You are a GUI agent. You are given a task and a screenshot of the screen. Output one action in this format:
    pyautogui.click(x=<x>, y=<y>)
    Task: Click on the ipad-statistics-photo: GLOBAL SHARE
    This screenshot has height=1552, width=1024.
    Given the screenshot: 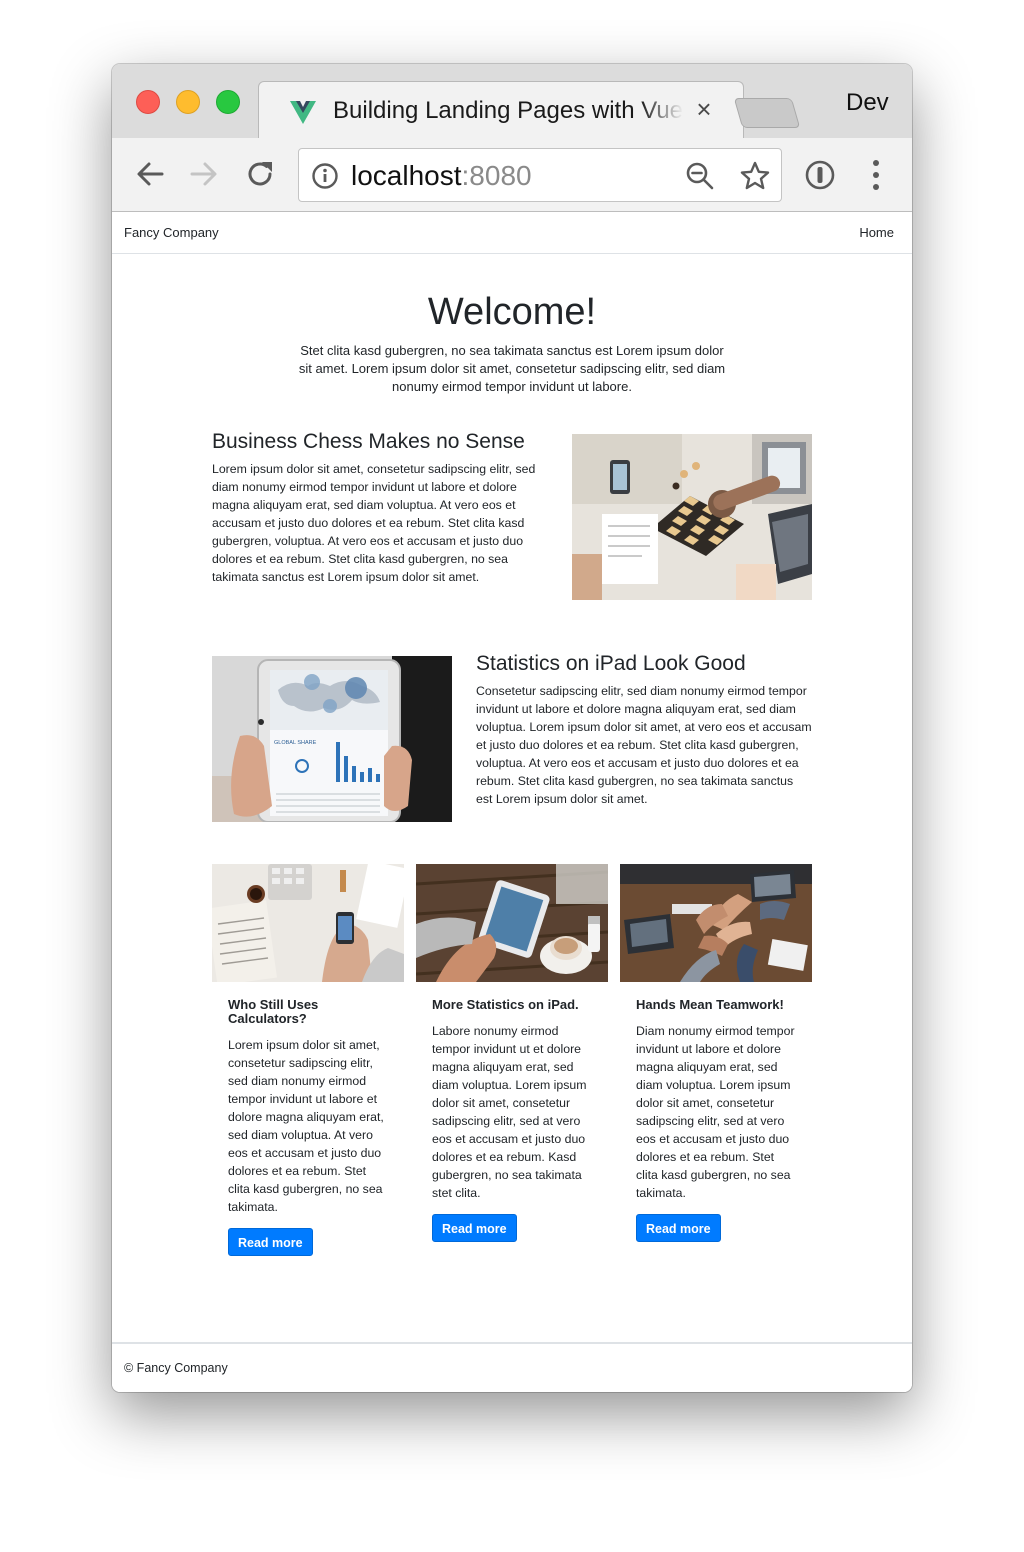 What is the action you would take?
    pyautogui.click(x=332, y=739)
    